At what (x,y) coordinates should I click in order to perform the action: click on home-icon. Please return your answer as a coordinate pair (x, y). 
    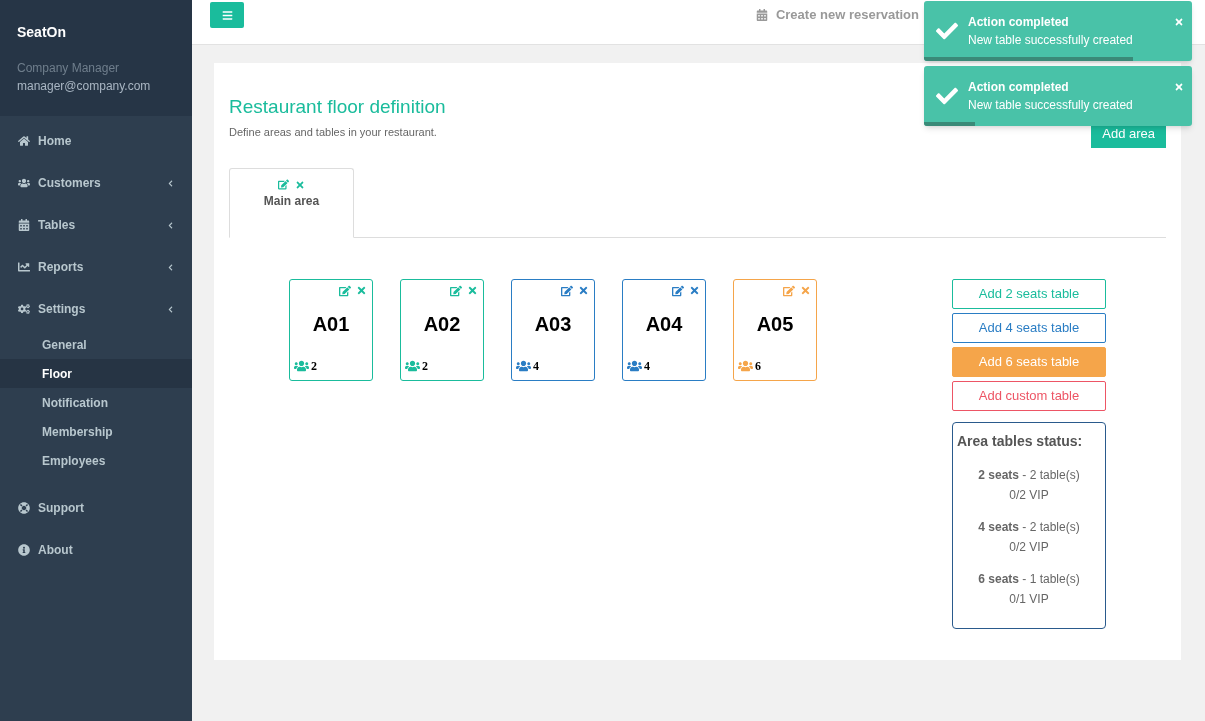
    Looking at the image, I should click on (24, 141).